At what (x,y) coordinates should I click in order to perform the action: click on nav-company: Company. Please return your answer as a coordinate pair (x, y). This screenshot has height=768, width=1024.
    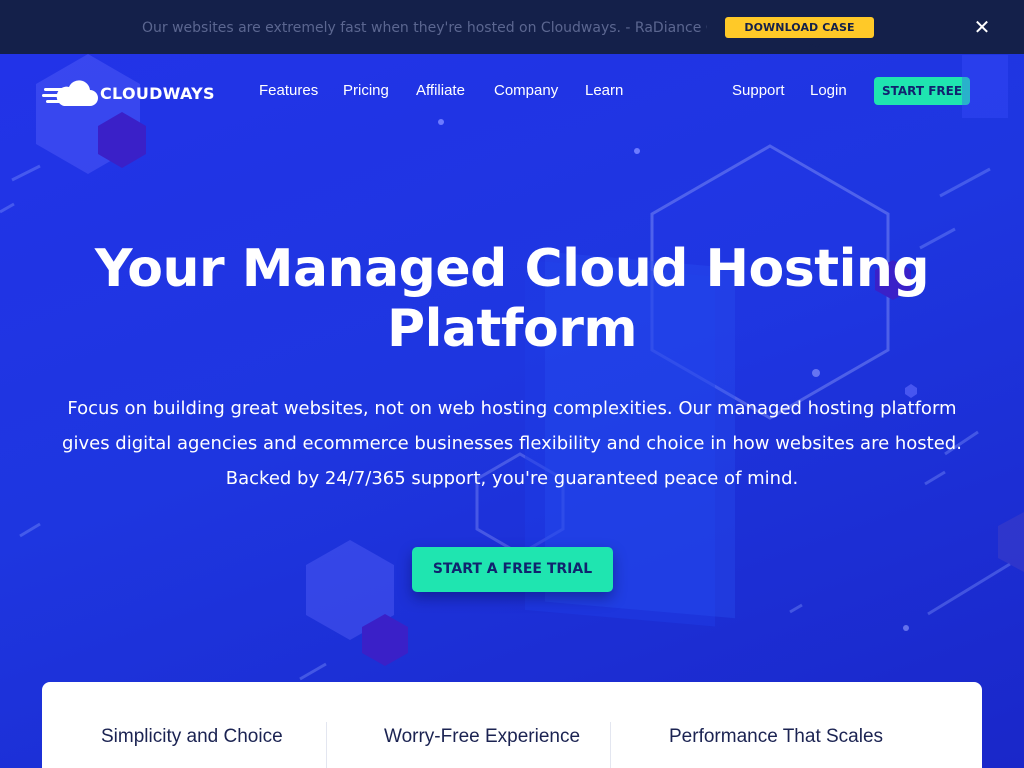
    Looking at the image, I should click on (526, 91).